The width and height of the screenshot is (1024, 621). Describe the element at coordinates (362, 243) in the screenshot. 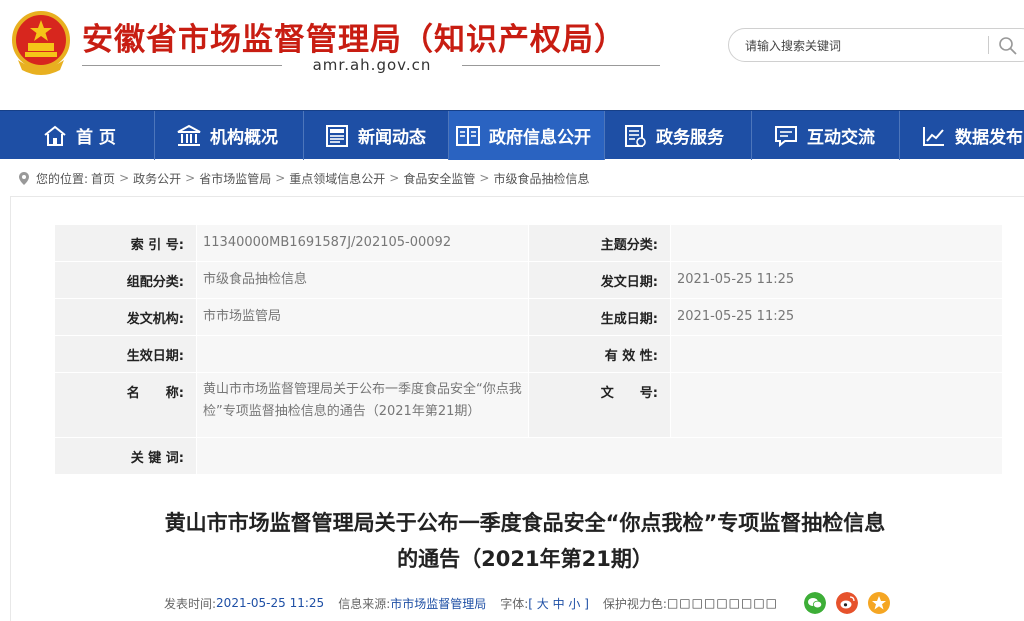

I see `meta-value-index: 11340000MB1691587J/202105-00092` at that location.